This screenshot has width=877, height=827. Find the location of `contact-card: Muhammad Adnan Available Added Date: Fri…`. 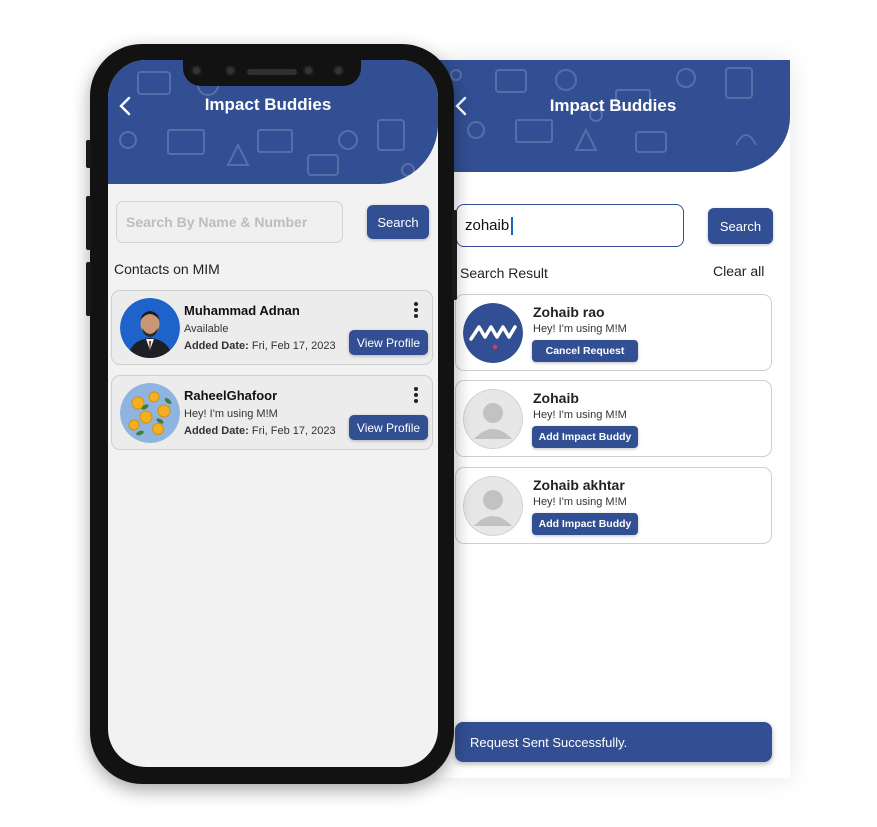

contact-card: Muhammad Adnan Available Added Date: Fri… is located at coordinates (272, 327).